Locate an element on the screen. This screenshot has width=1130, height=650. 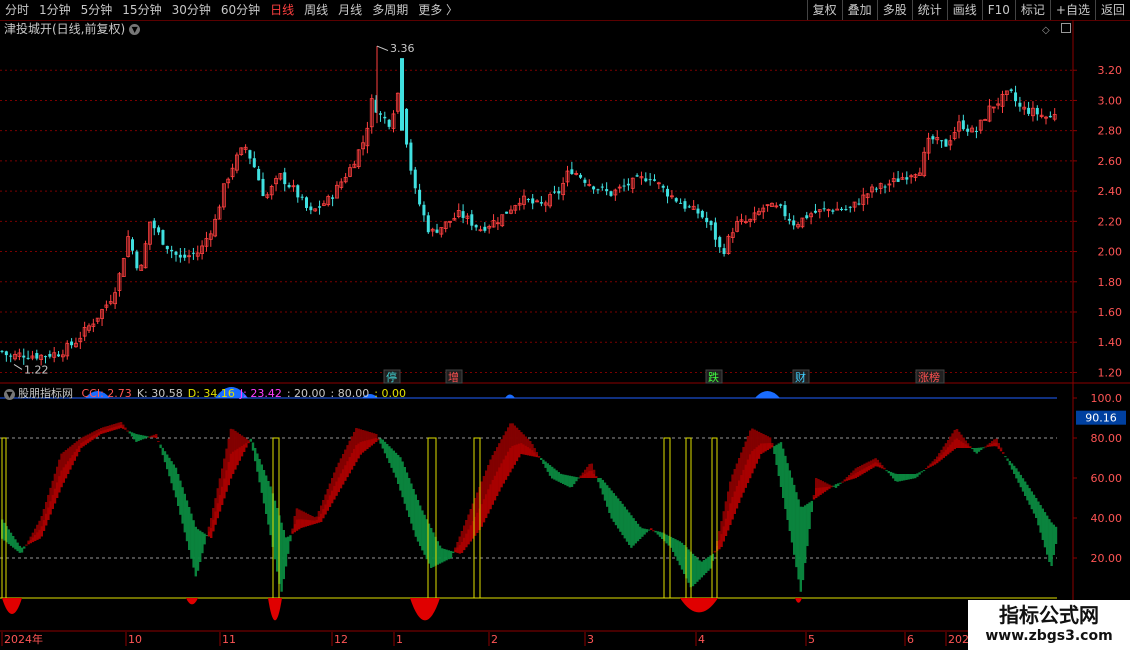
stock-title: 津投城开(日线,前复权) ▼ is located at coordinates (72, 29).